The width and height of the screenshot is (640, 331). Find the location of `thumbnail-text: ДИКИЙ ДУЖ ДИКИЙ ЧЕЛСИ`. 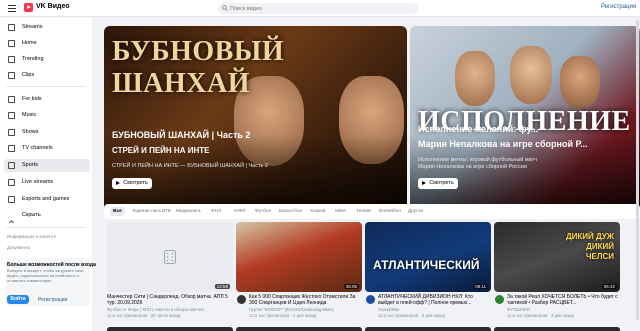

thumbnail-text: ДИКИЙ ДУЖ ДИКИЙ ЧЕЛСИ is located at coordinates (589, 246).